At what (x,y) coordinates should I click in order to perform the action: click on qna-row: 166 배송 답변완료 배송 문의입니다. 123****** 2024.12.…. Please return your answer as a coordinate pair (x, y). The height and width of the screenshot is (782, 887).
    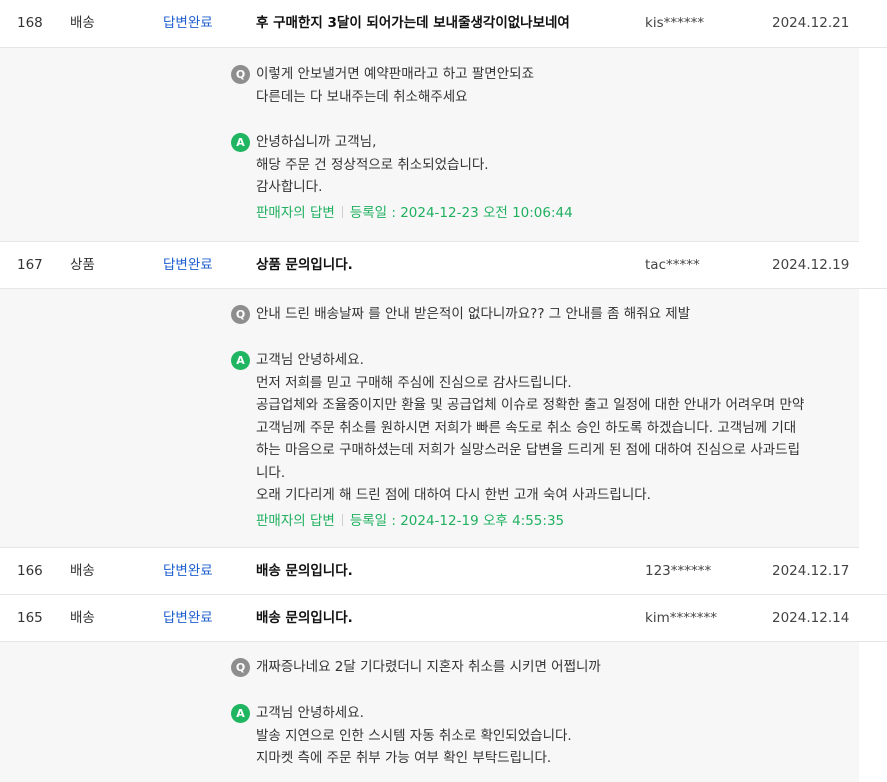
    Looking at the image, I should click on (443, 571).